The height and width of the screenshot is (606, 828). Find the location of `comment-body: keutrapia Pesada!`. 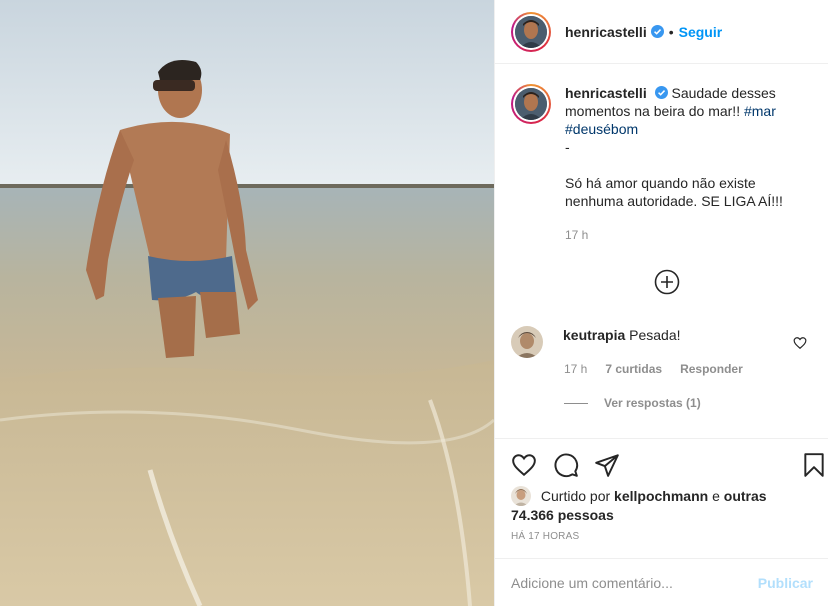

comment-body: keutrapia Pesada! is located at coordinates (622, 342).